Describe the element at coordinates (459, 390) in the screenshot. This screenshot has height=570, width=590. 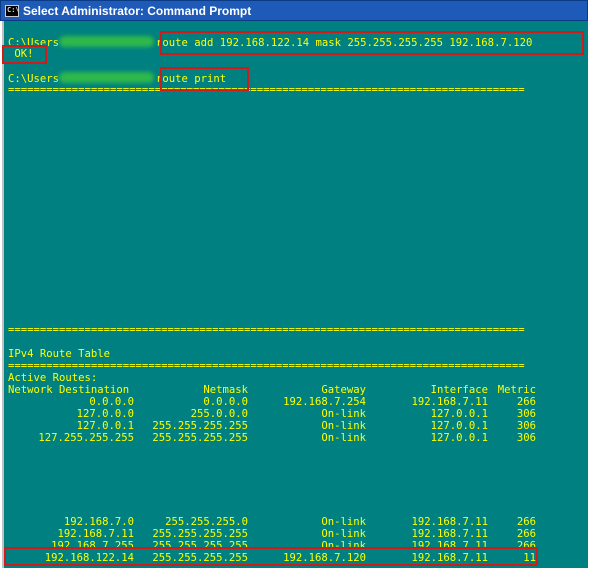
I see `header-interface: Interface` at that location.